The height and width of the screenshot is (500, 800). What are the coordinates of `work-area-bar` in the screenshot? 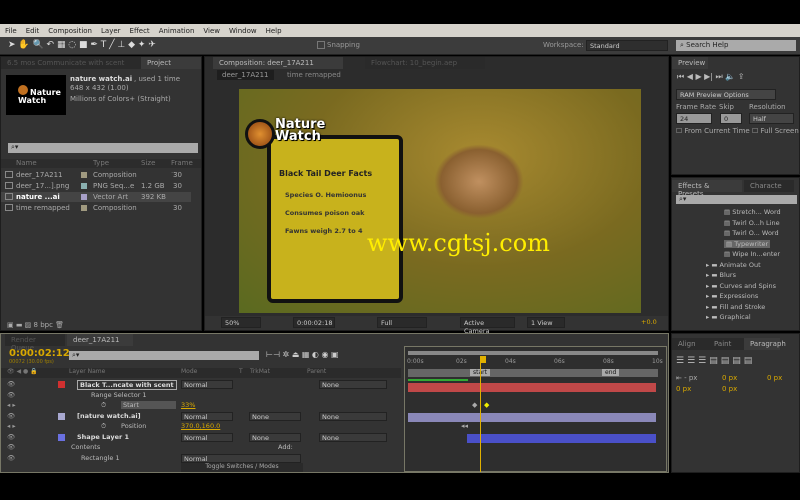 It's located at (533, 353).